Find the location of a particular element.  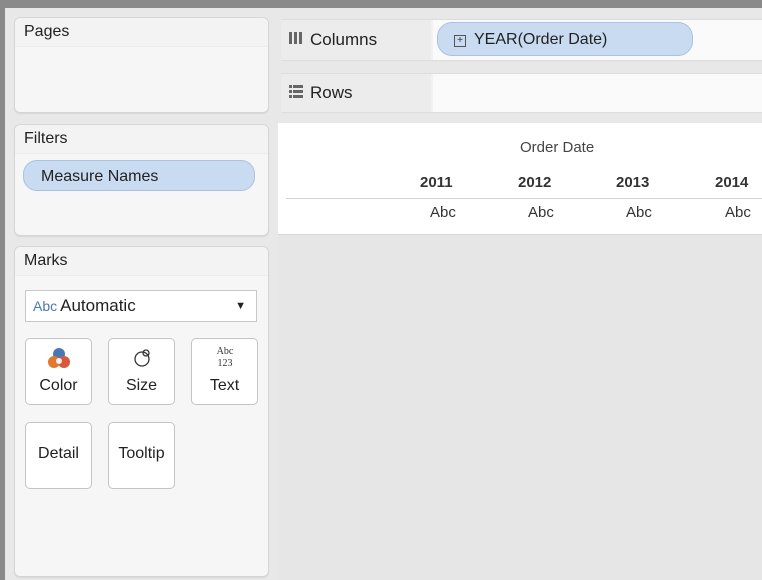

detail-button-label: Detail is located at coordinates (58, 453).